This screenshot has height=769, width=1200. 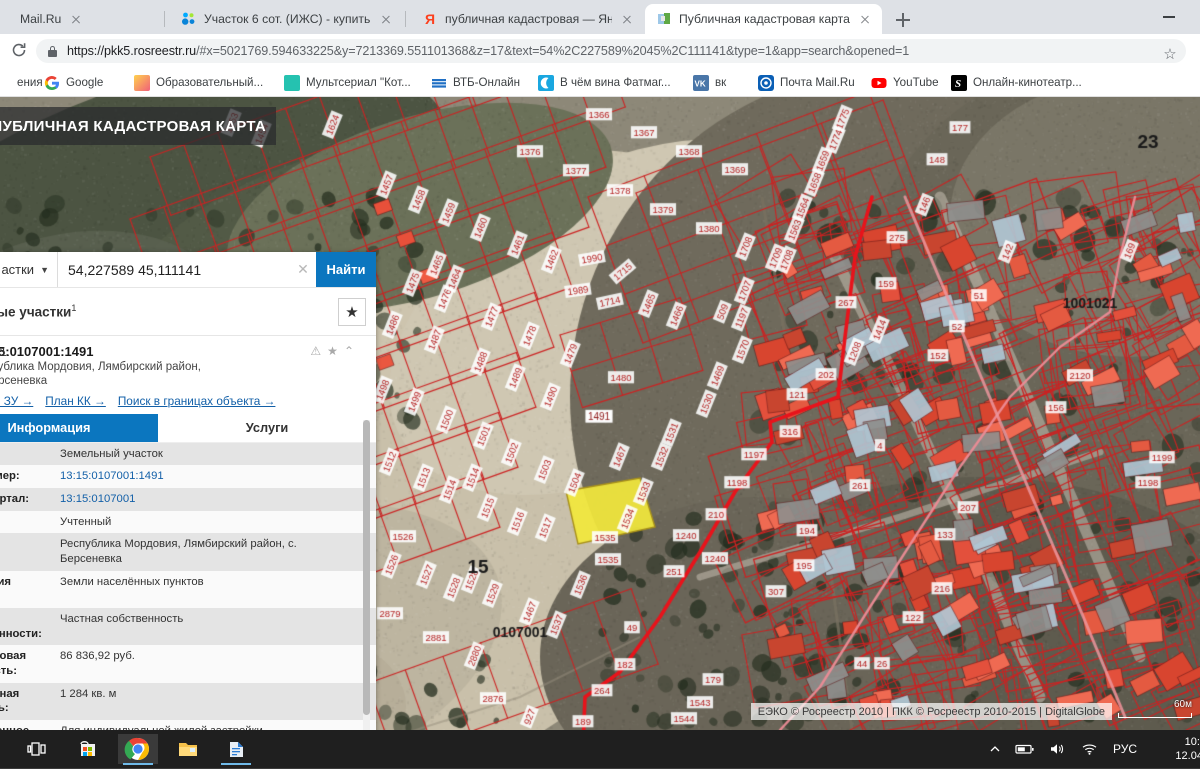 What do you see at coordinates (1125, 749) in the screenshot?
I see `language-indicator: РУС` at bounding box center [1125, 749].